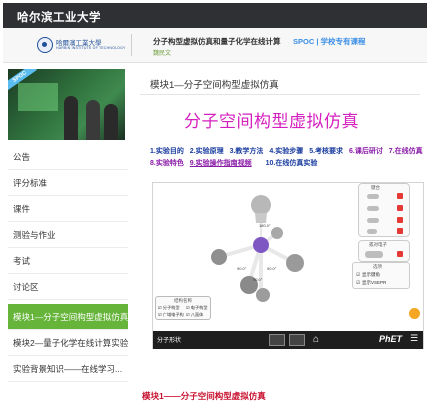 The image size is (430, 410). I want to click on legend-label: 八面体, so click(195, 315).